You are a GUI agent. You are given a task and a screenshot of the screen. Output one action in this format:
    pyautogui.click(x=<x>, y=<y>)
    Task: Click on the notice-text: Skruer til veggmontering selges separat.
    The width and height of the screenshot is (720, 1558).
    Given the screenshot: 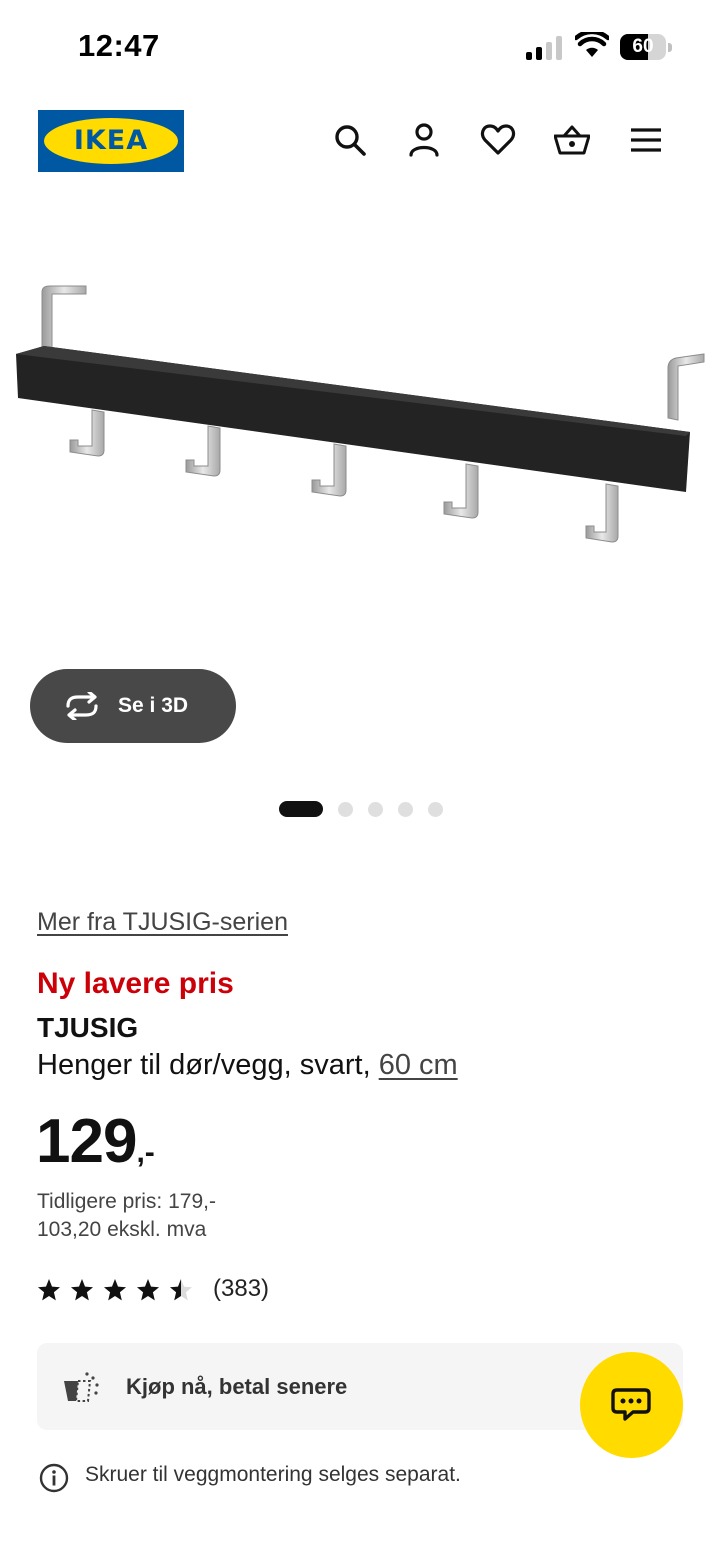 What is the action you would take?
    pyautogui.click(x=273, y=1474)
    